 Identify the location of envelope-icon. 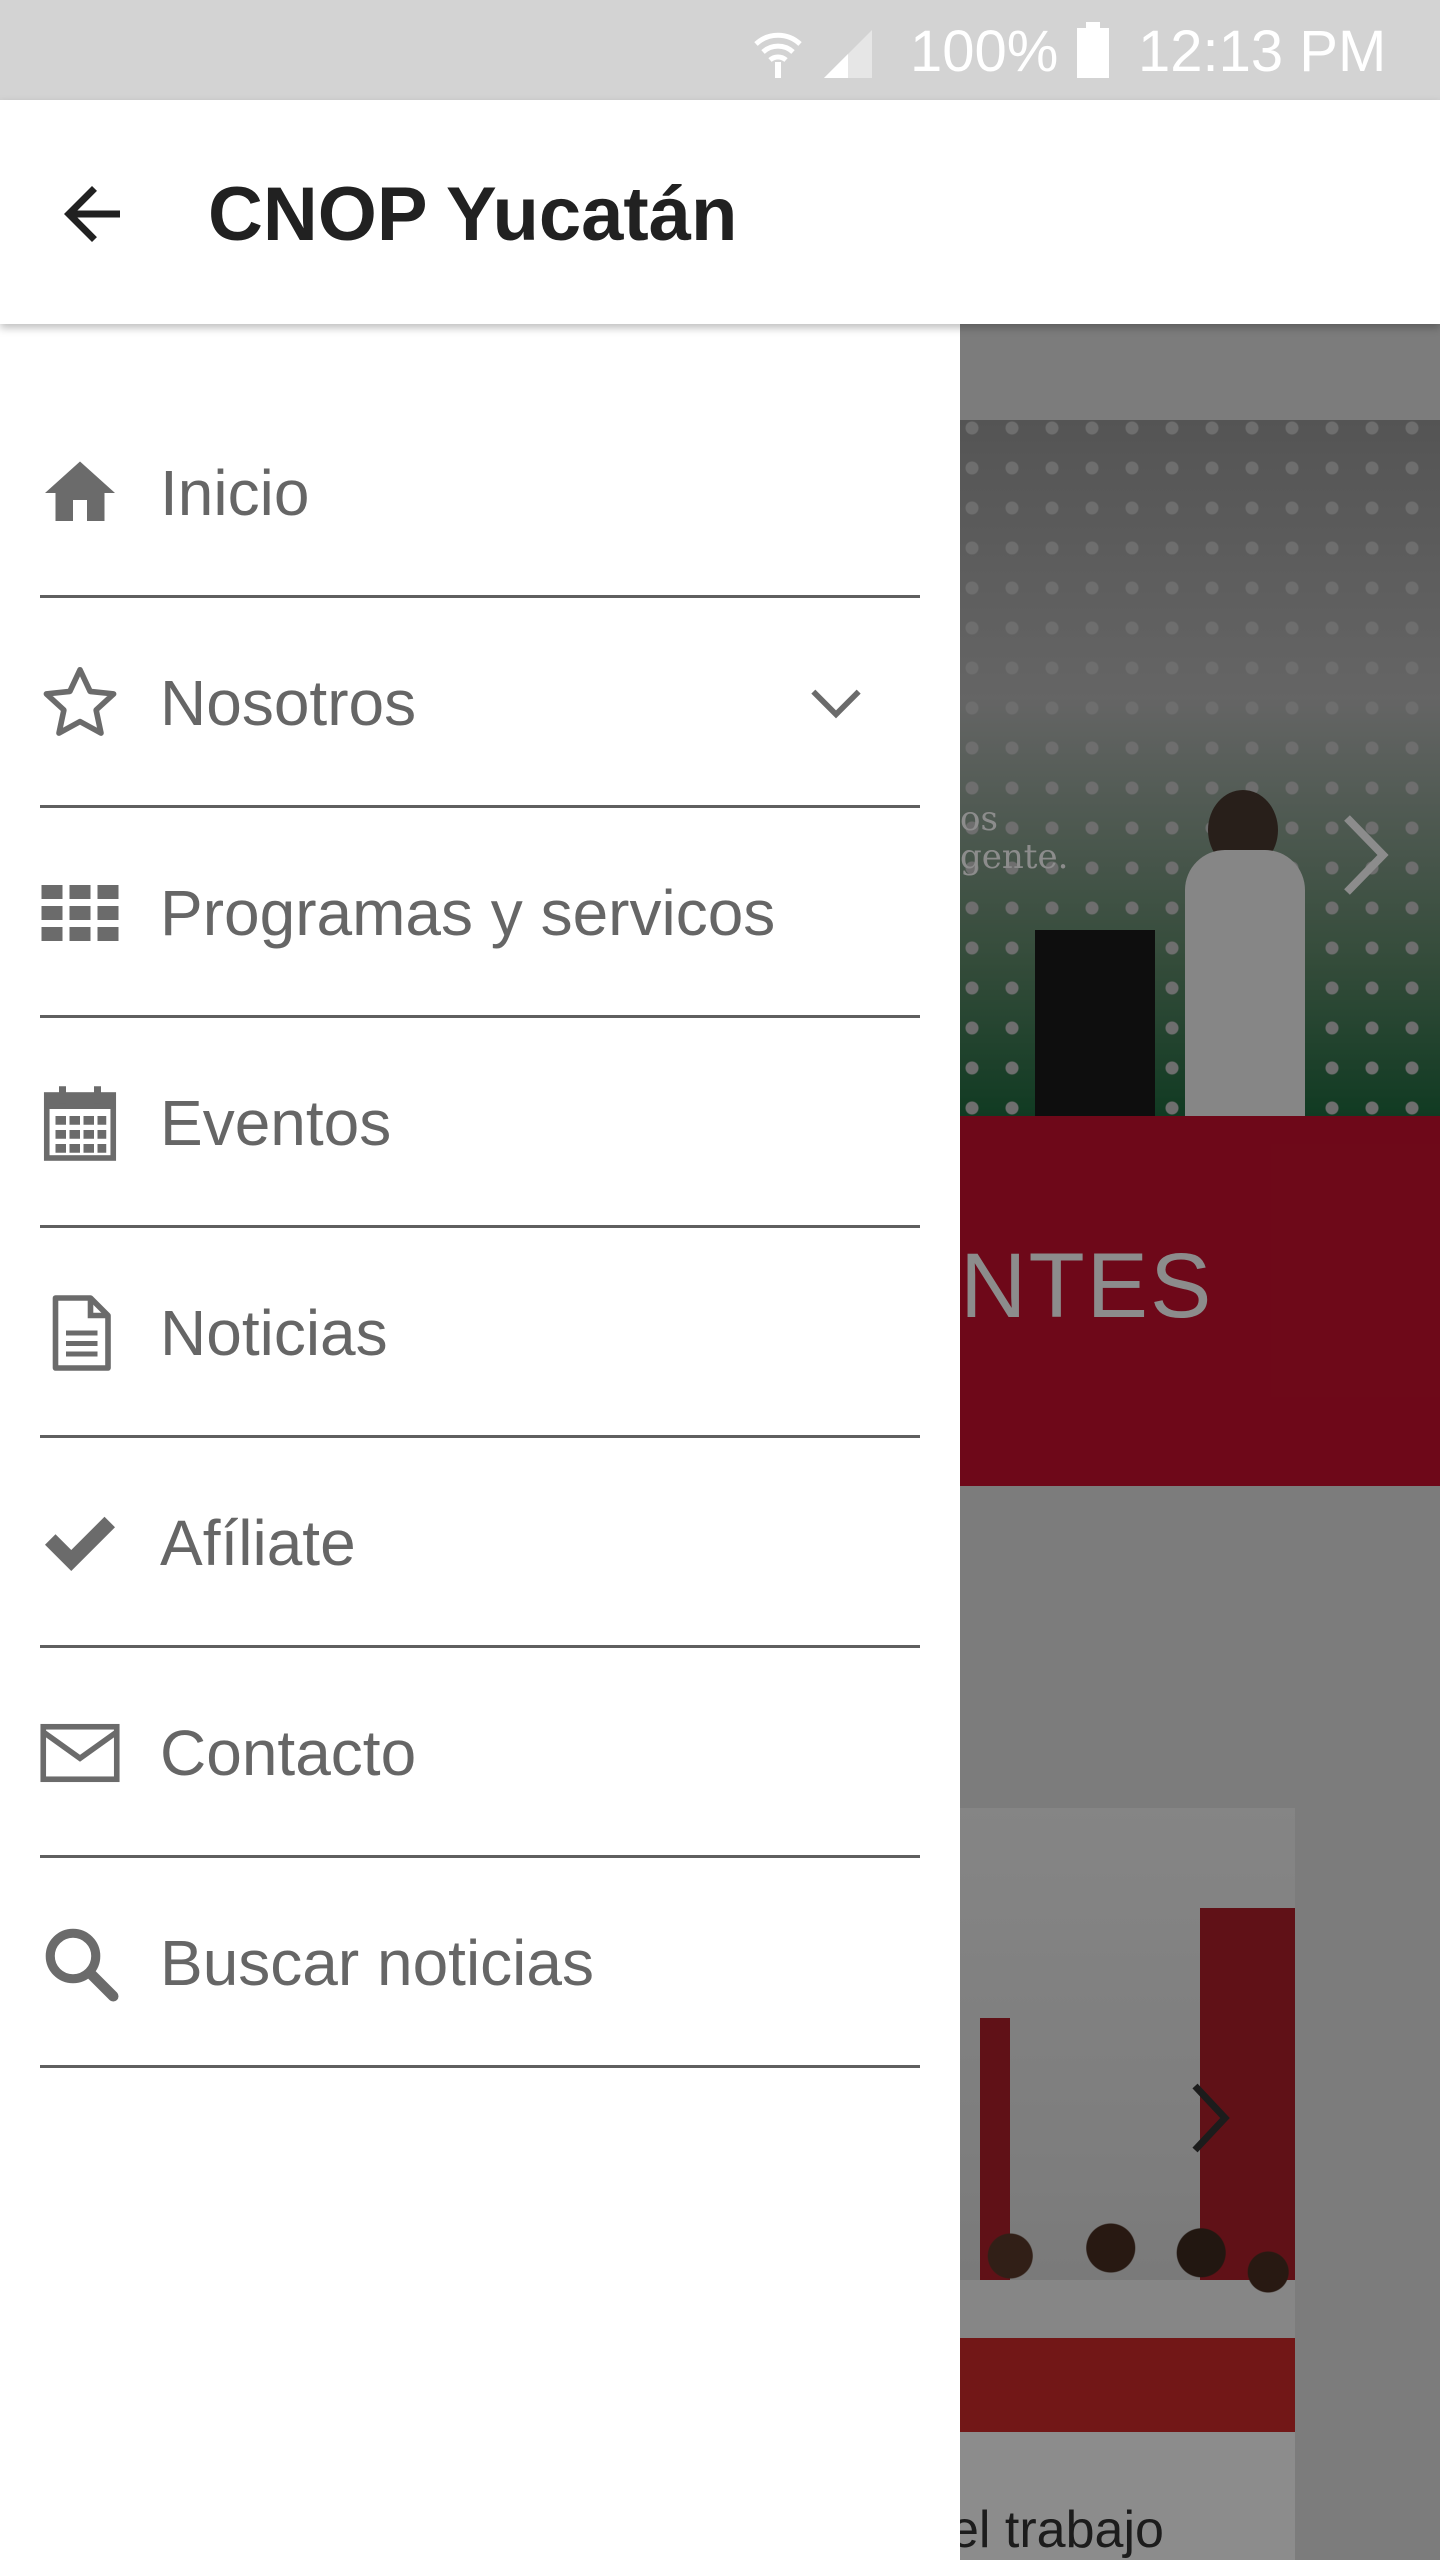
(80, 1753).